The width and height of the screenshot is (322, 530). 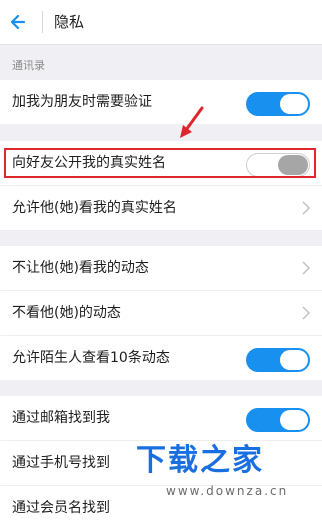 What do you see at coordinates (161, 22) in the screenshot?
I see `top-bar: 隐私` at bounding box center [161, 22].